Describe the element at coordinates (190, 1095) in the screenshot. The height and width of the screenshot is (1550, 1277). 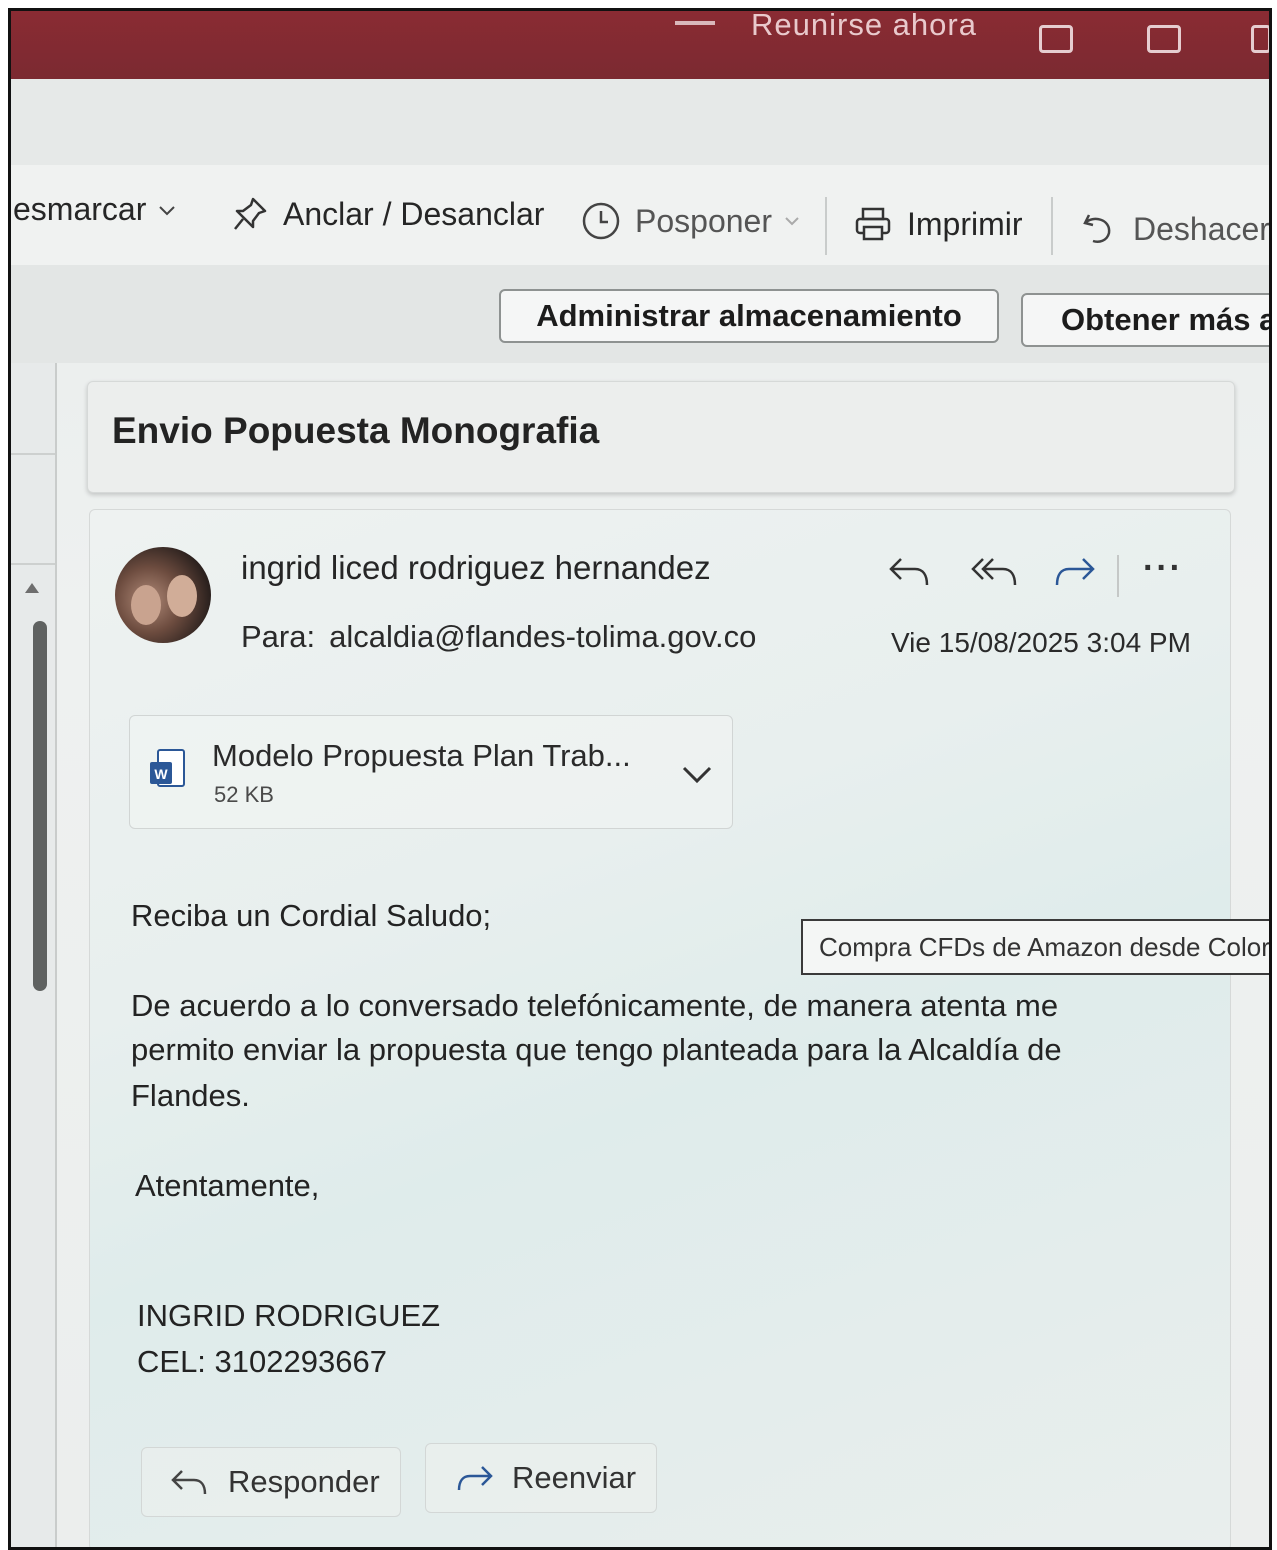
I see `body-line-3: Flandes.` at that location.